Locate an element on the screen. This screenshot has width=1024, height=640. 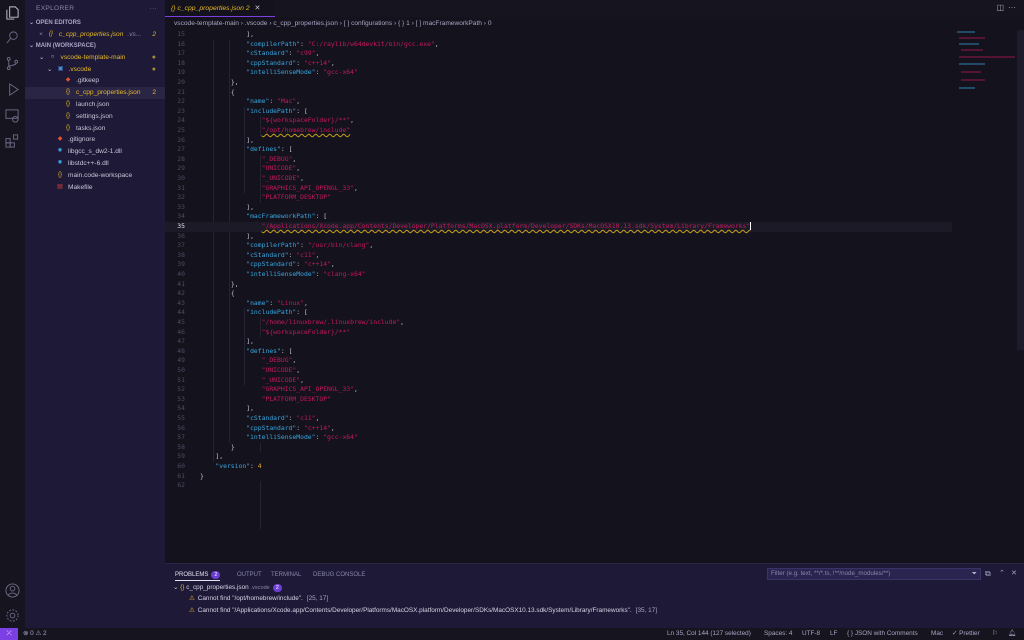
tree-item: ⌄ ○ vscode-template-main ● is located at coordinates (95, 58).